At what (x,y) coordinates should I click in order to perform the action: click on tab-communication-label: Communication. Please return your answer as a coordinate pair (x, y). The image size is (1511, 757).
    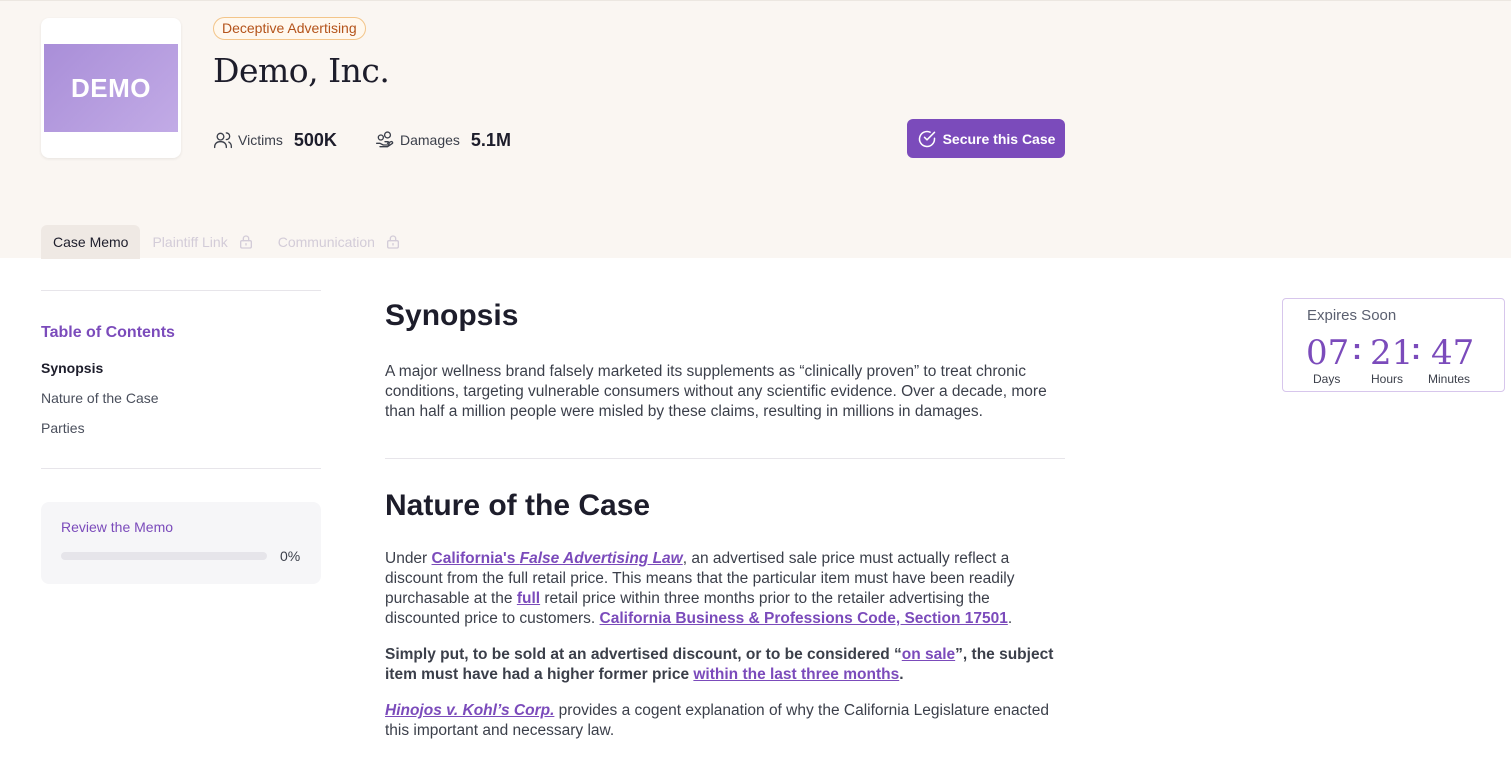
    Looking at the image, I should click on (326, 242).